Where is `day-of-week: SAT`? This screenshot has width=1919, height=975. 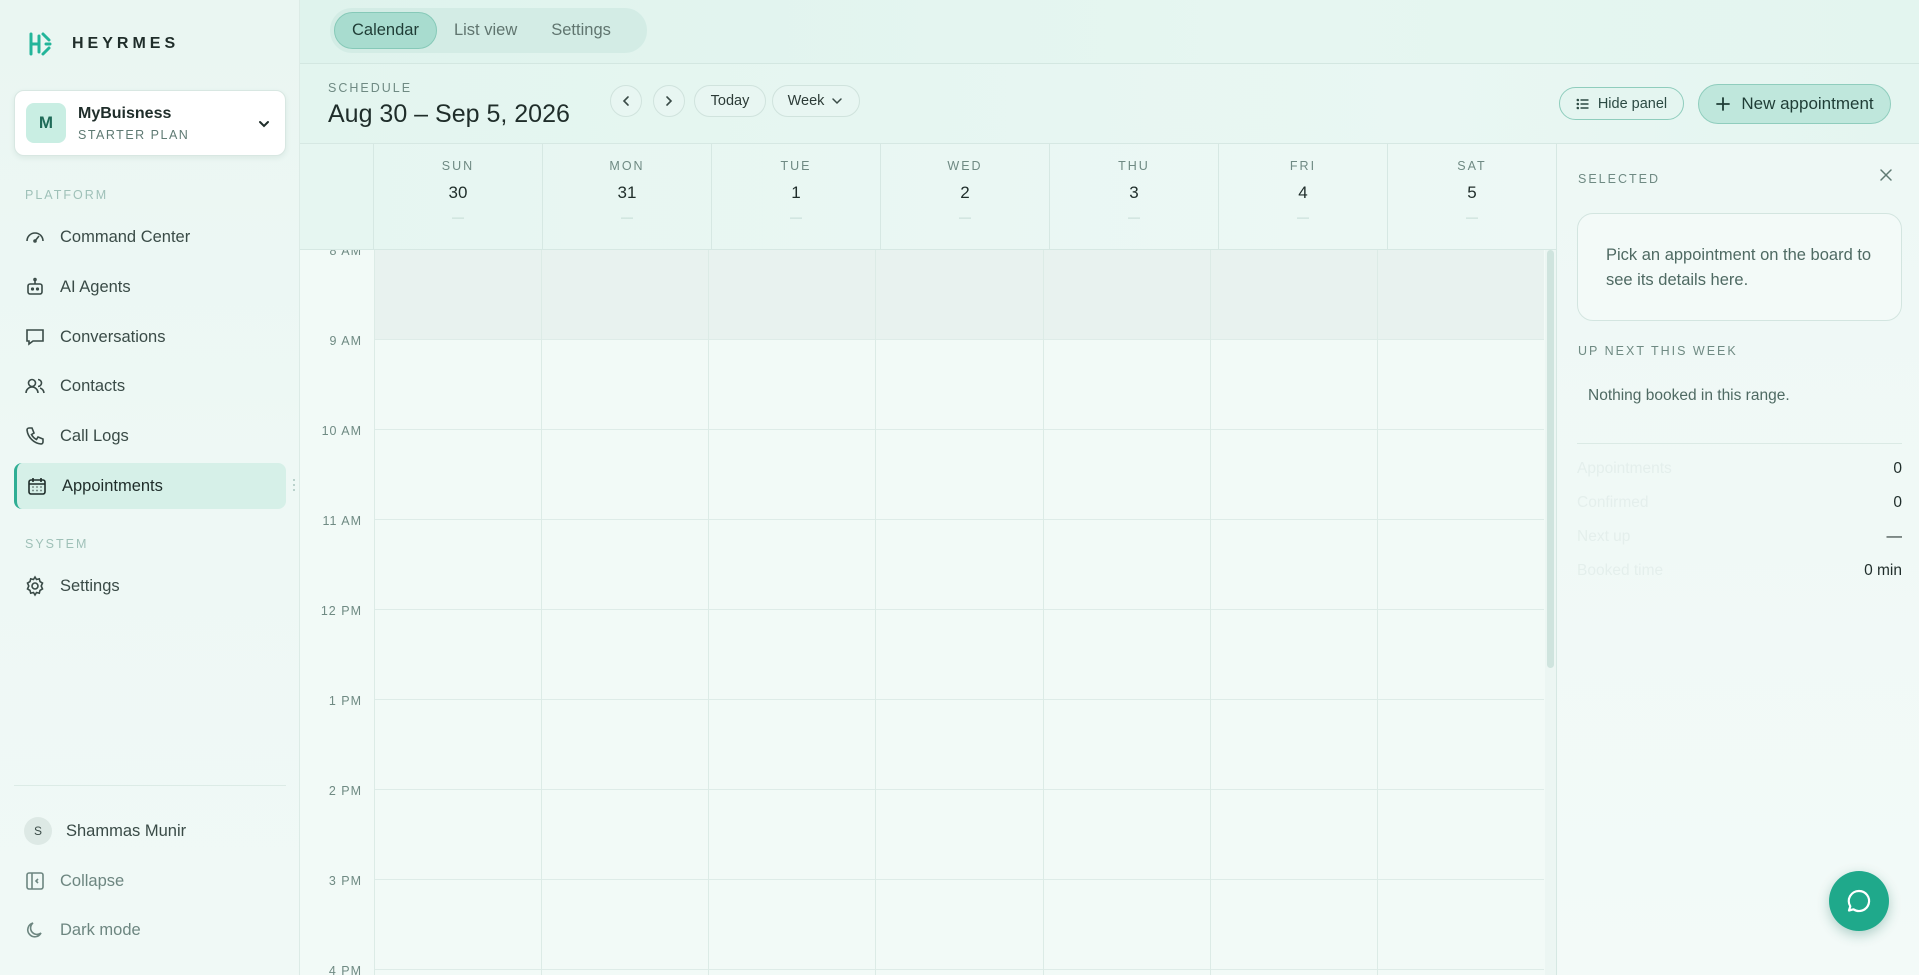
day-of-week: SAT is located at coordinates (1472, 166).